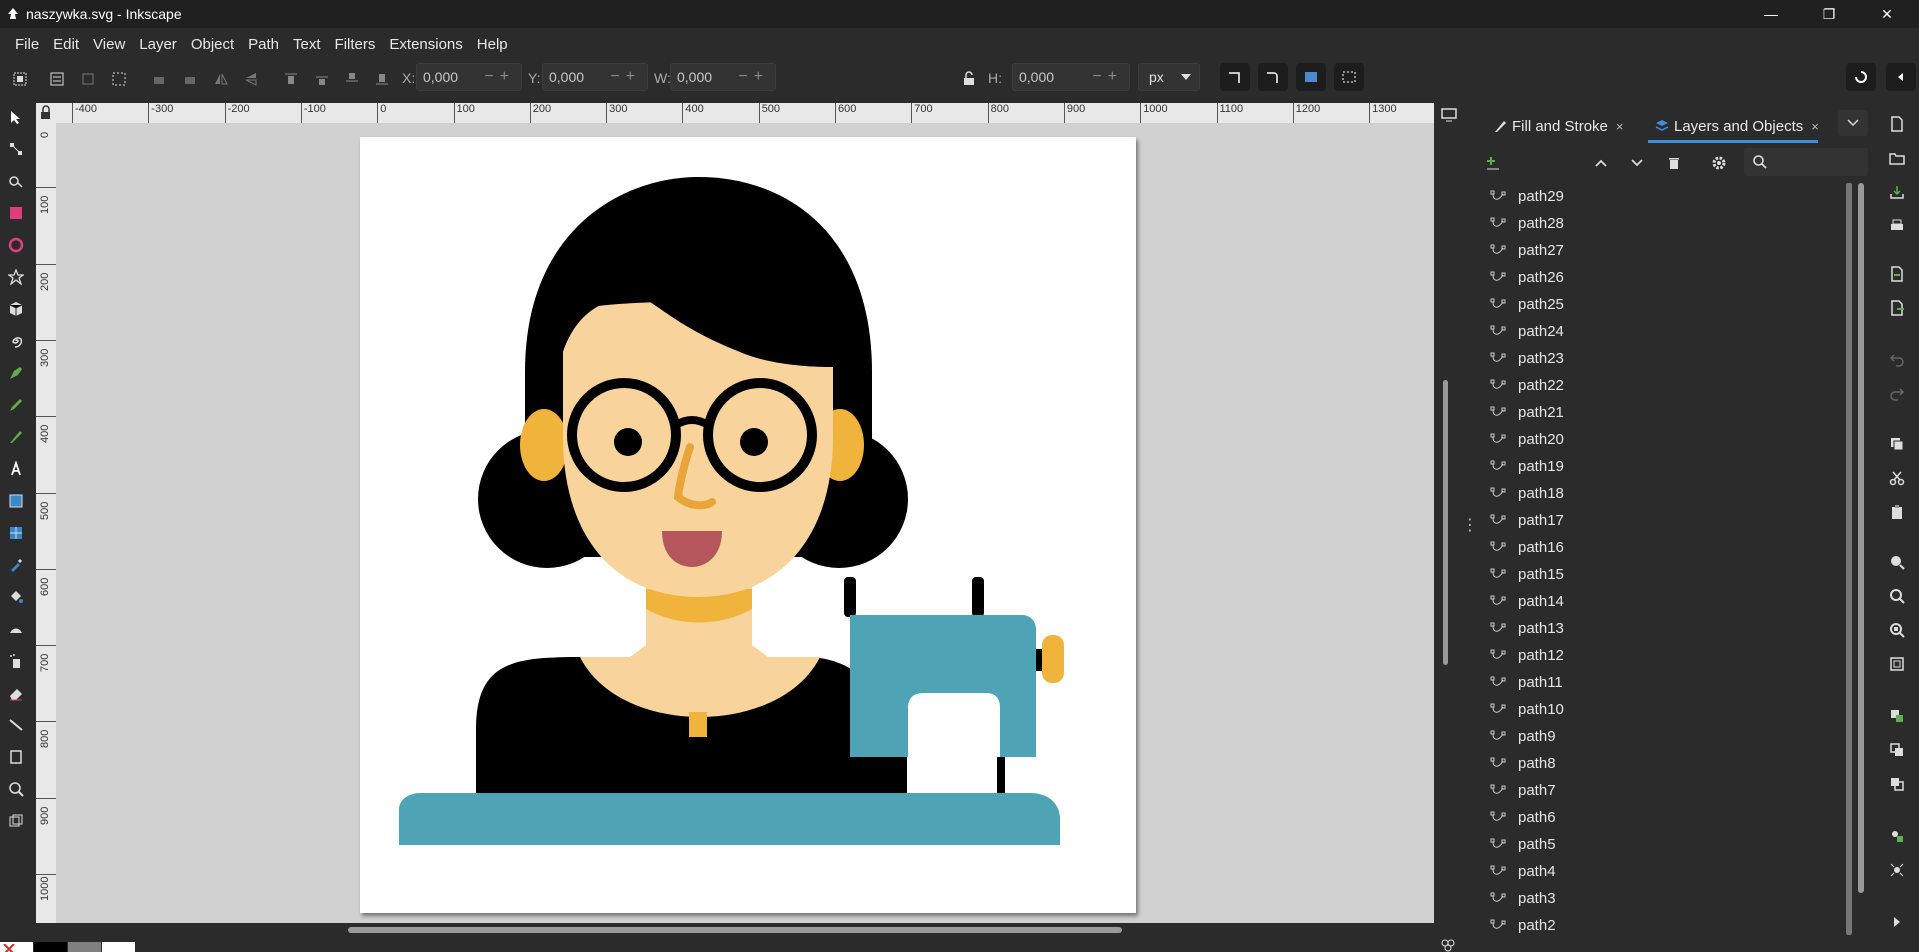 This screenshot has width=1919, height=952. Describe the element at coordinates (1815, 126) in the screenshot. I see `close-icon: ×` at that location.